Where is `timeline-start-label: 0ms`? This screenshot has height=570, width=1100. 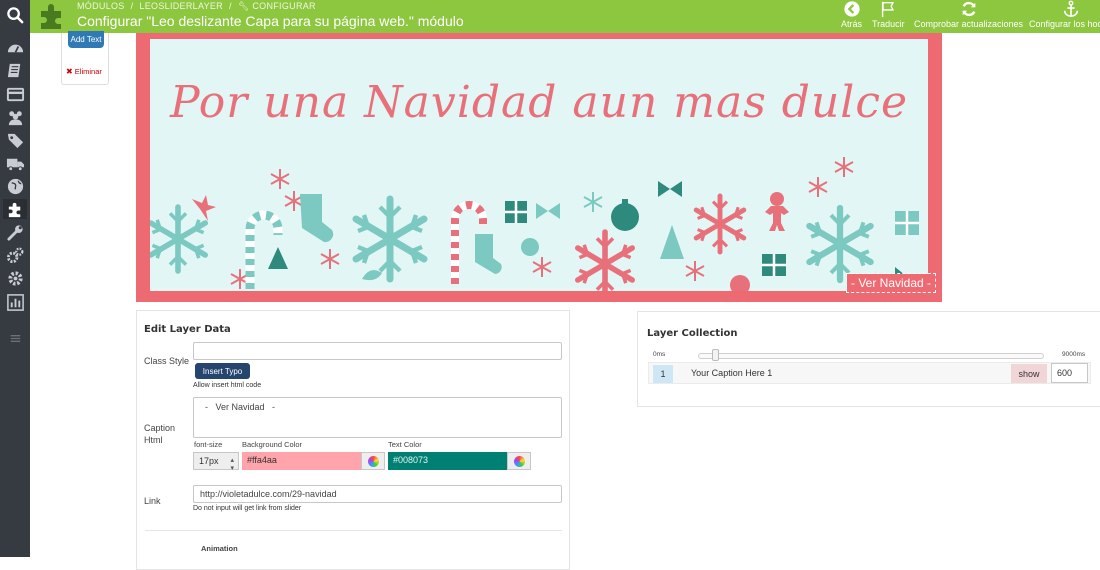 timeline-start-label: 0ms is located at coordinates (659, 354).